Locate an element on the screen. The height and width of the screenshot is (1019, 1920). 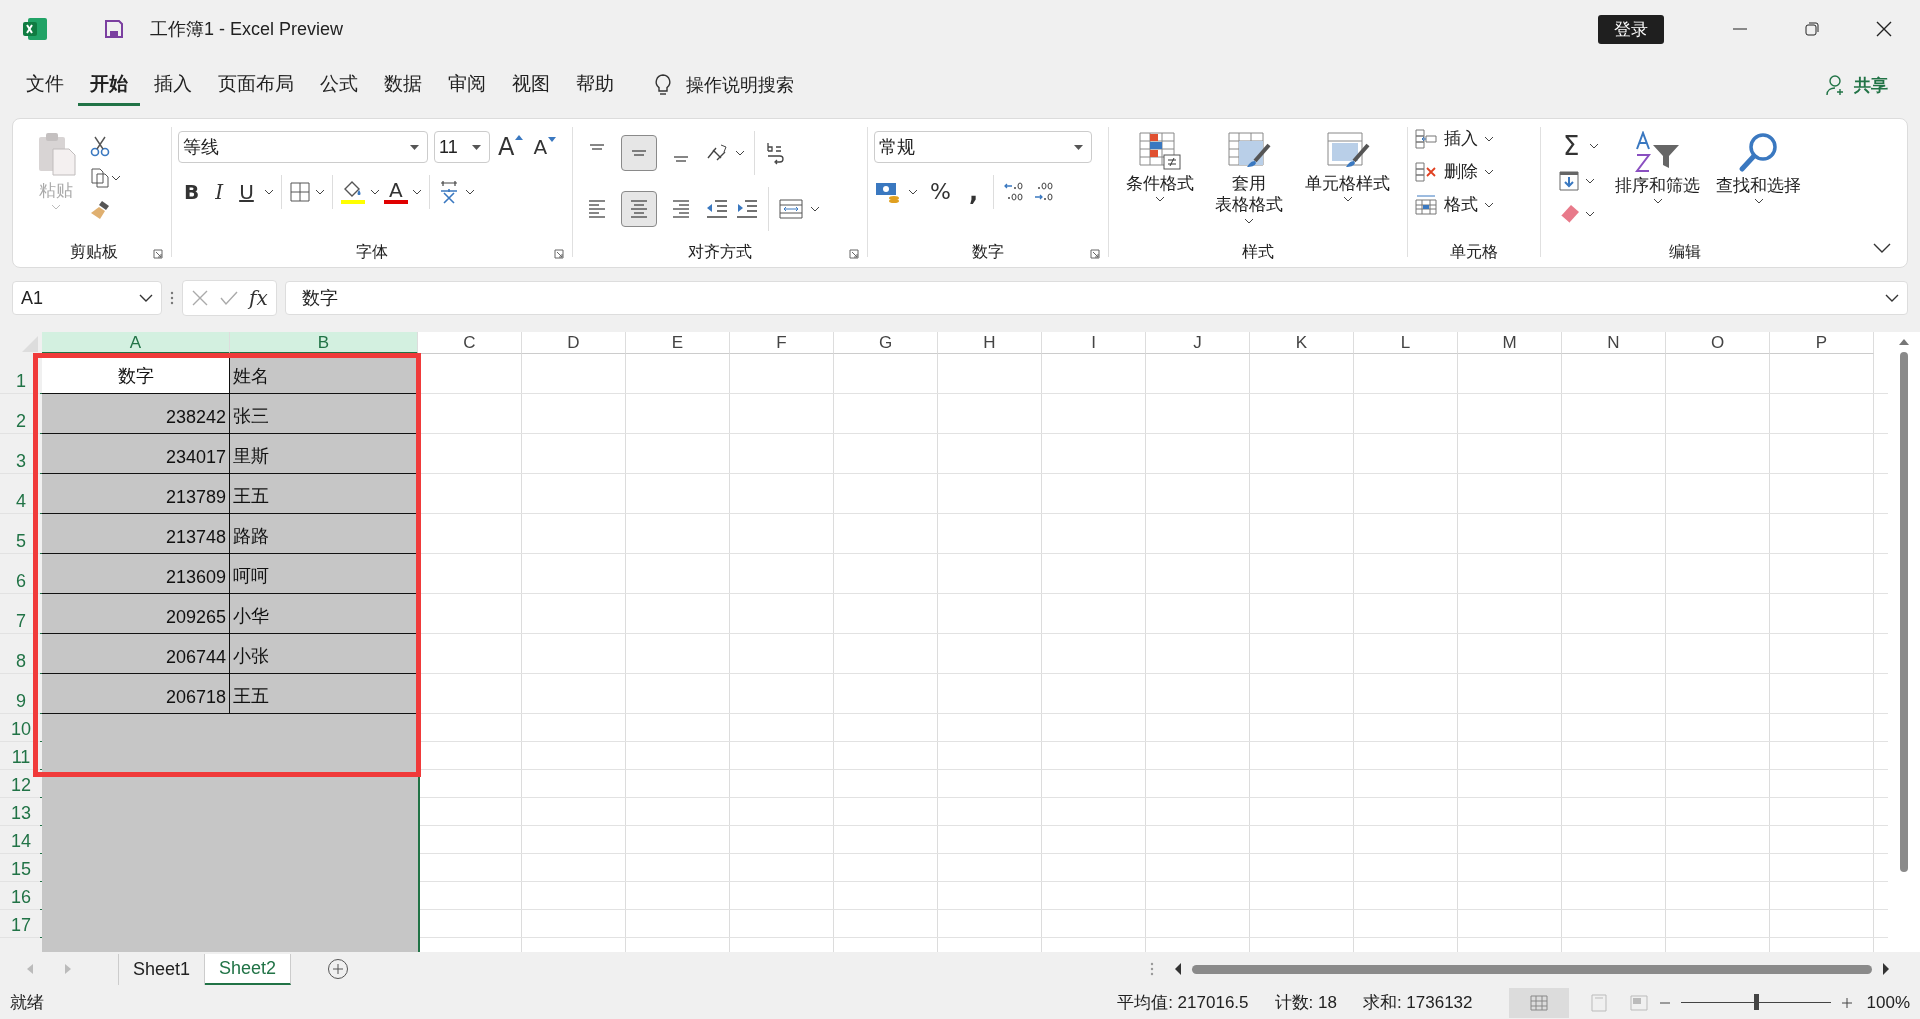
sort-filter-button: 排序和筛选 is located at coordinates (1658, 186).